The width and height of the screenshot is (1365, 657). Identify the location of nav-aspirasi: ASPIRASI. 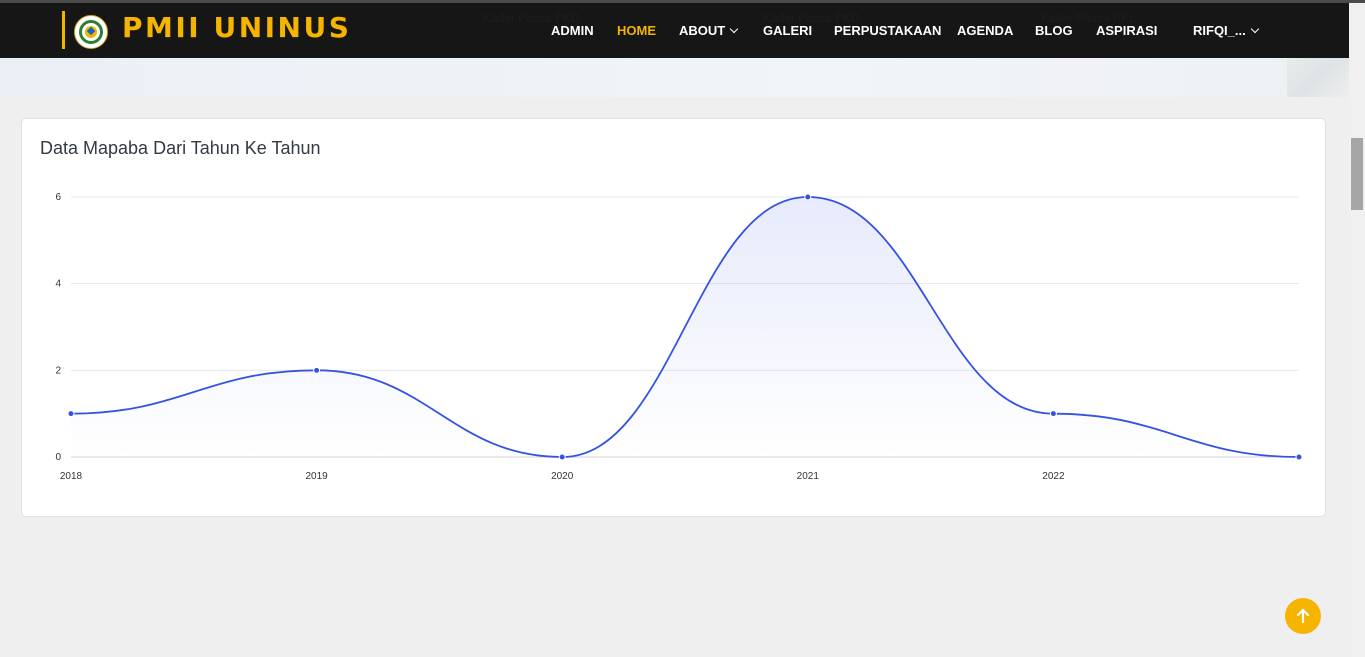
(1126, 30).